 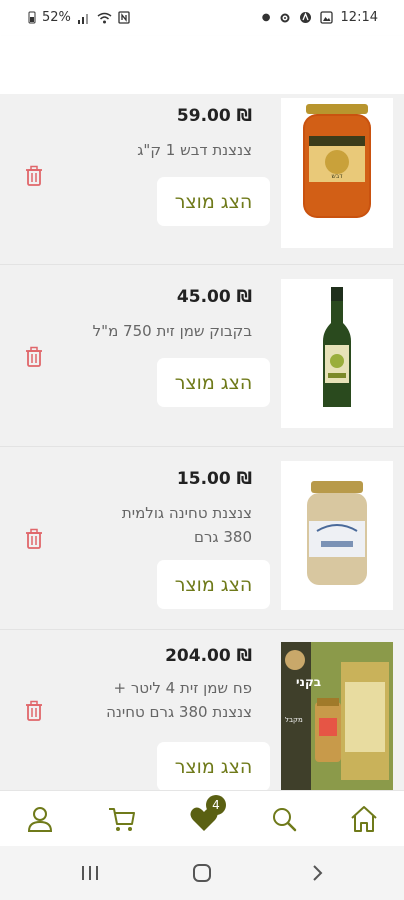 I want to click on nfc-icon, so click(x=124, y=17).